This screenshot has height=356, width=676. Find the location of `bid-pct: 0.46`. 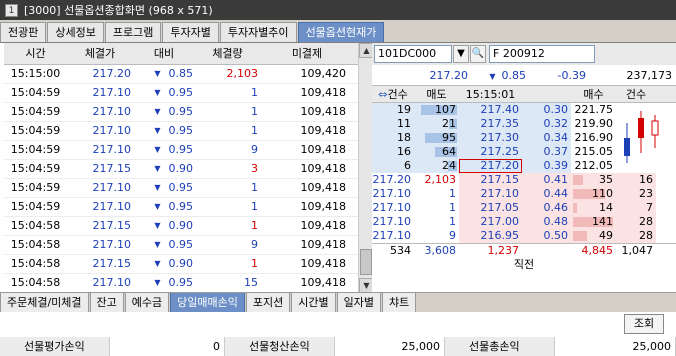

bid-pct: 0.46 is located at coordinates (546, 208).